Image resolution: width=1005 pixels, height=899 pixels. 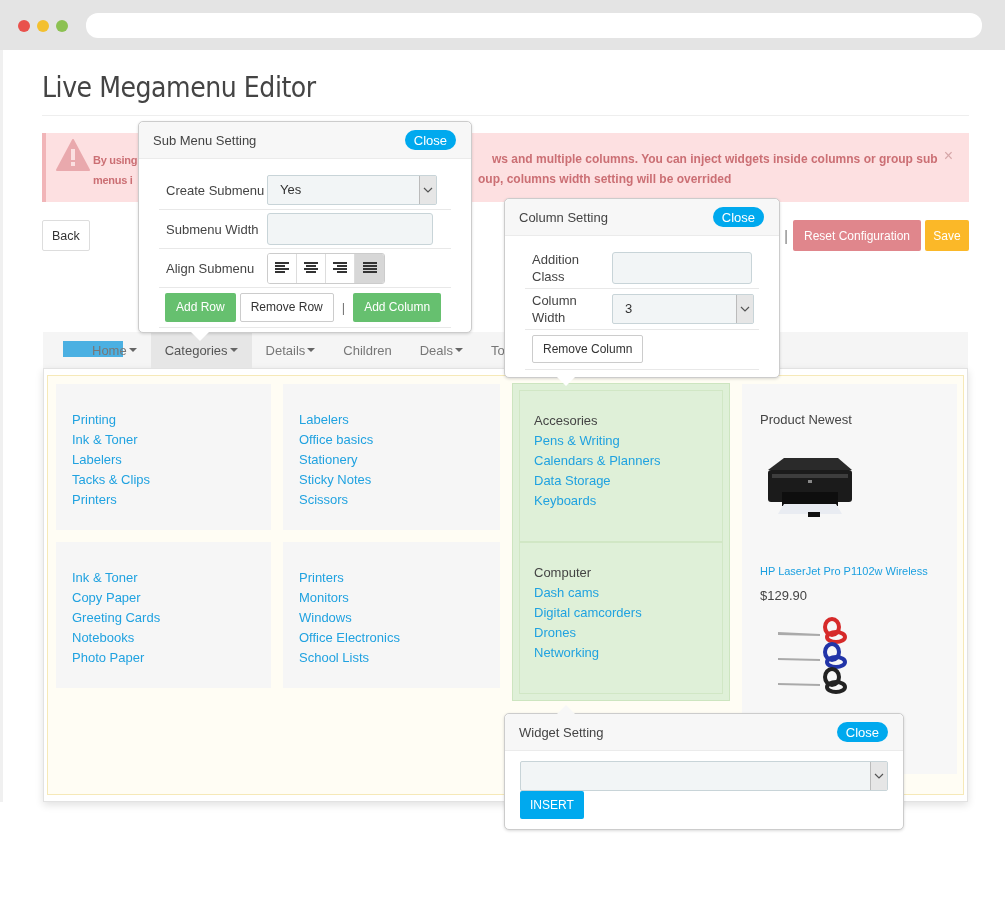 What do you see at coordinates (683, 309) in the screenshot?
I see `select-field: 3` at bounding box center [683, 309].